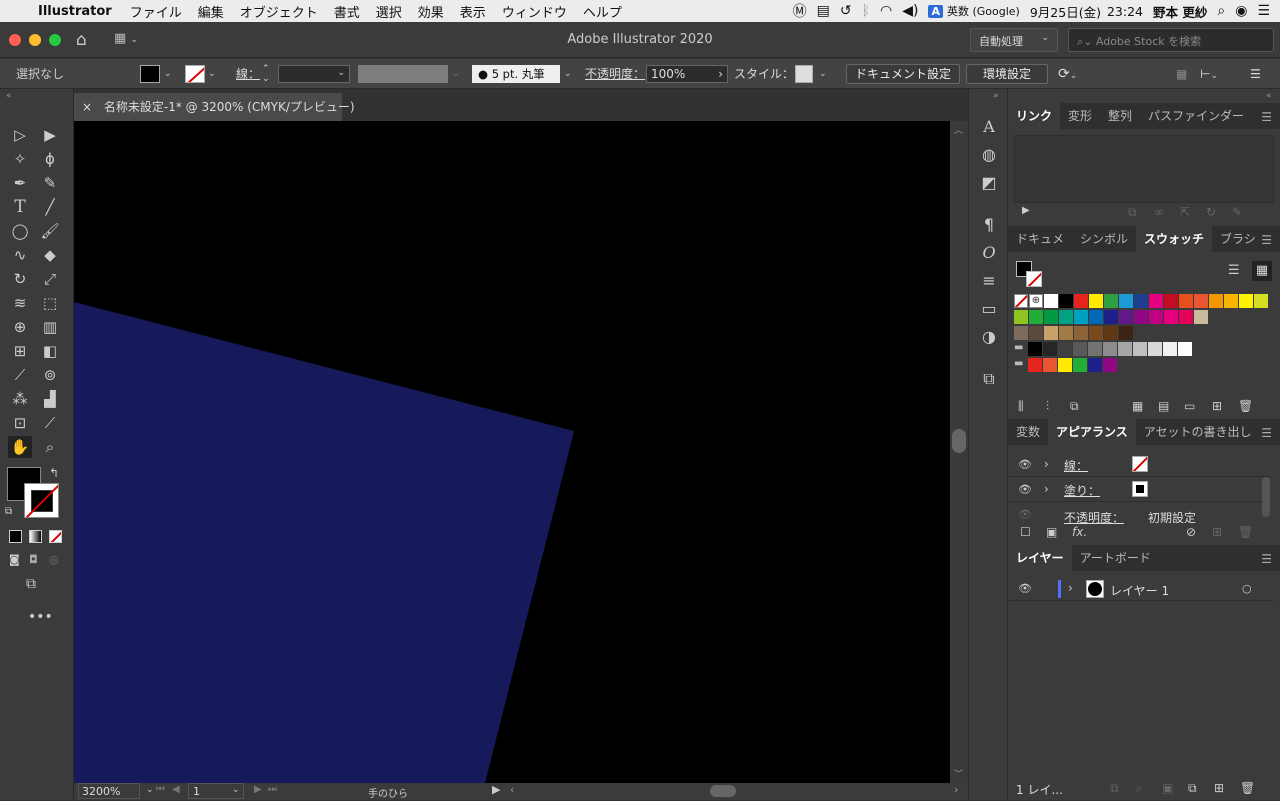  Describe the element at coordinates (1120, 116) in the screenshot. I see `tab-align: 整列` at that location.